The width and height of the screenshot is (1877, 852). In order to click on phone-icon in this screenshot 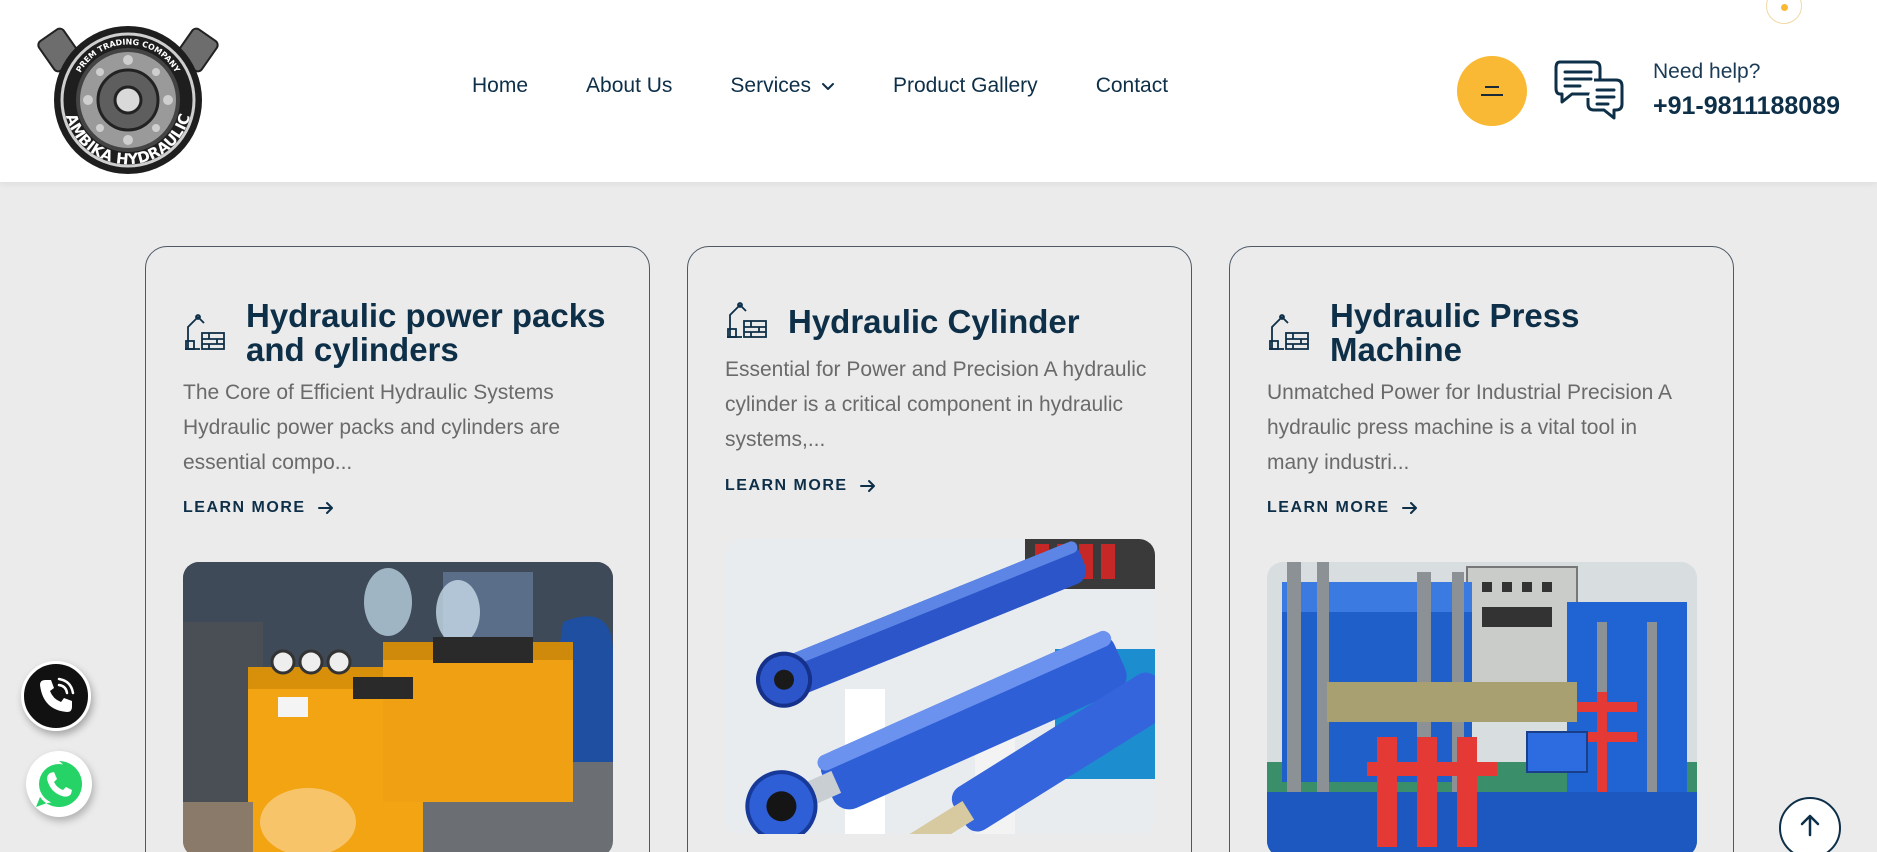, I will do `click(57, 694)`.